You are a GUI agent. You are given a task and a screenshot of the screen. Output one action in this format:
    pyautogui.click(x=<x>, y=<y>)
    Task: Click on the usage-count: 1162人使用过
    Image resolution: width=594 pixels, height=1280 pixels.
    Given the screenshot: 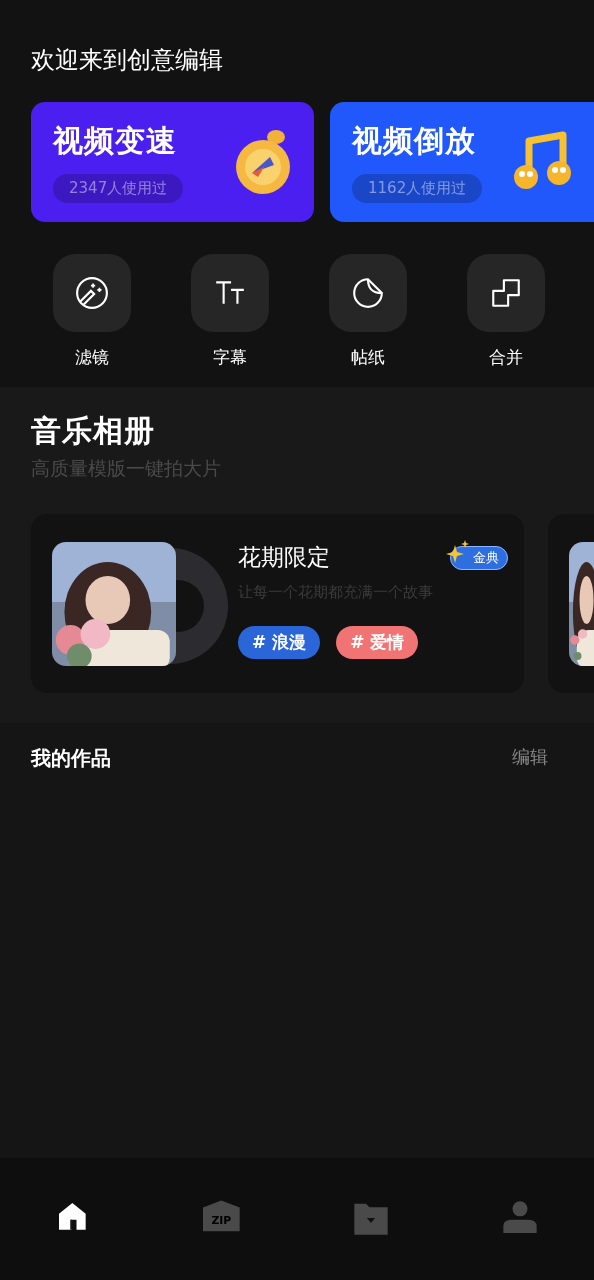 What is the action you would take?
    pyautogui.click(x=417, y=188)
    